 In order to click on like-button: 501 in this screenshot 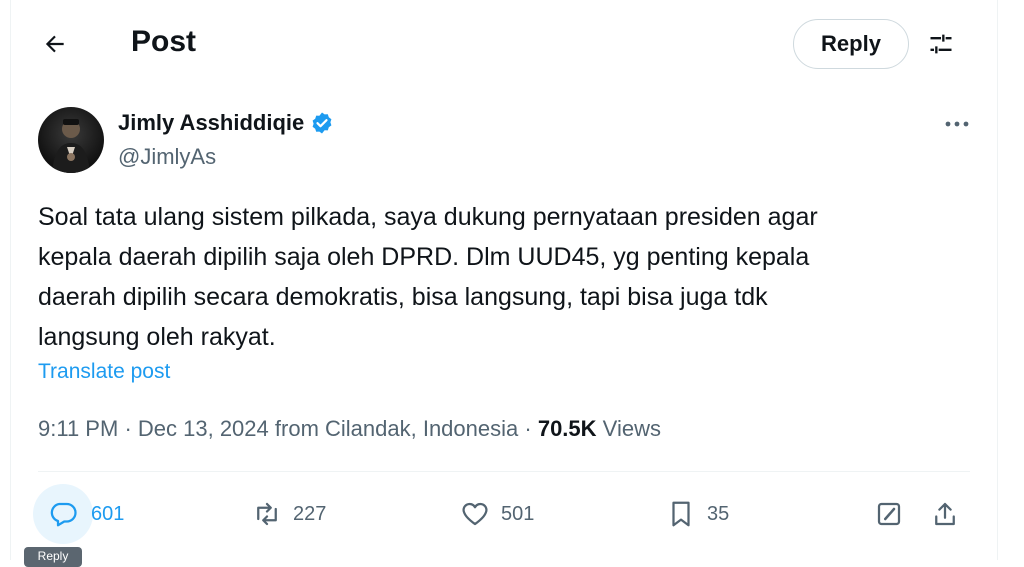, I will do `click(494, 514)`.